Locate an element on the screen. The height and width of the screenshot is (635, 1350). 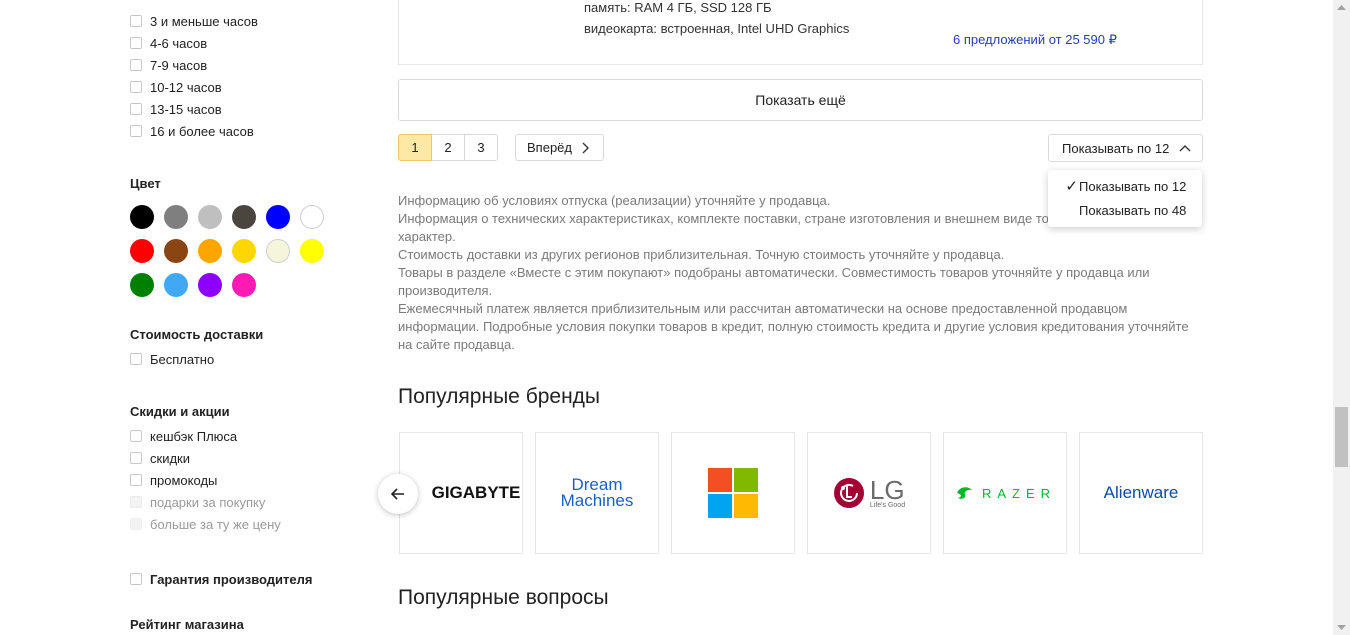
page-button: 3 is located at coordinates (481, 147).